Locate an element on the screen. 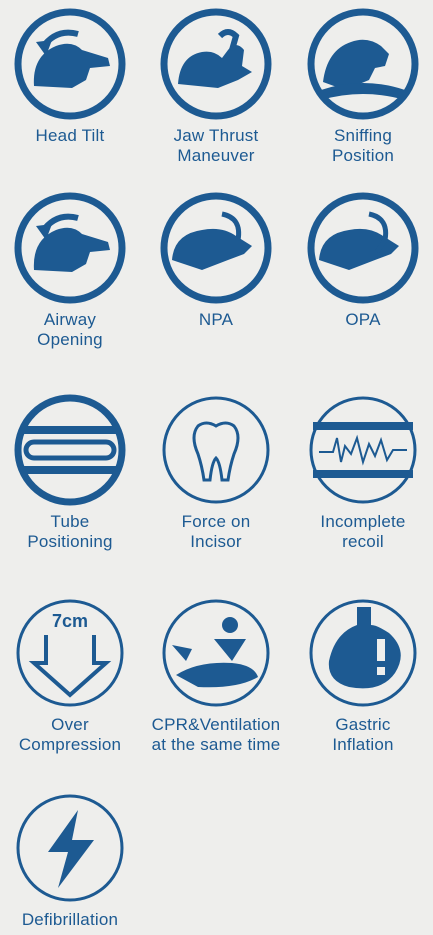 Image resolution: width=433 pixels, height=935 pixels. item-jaw-thrust: Jaw Thrust Maneuver is located at coordinates (216, 86).